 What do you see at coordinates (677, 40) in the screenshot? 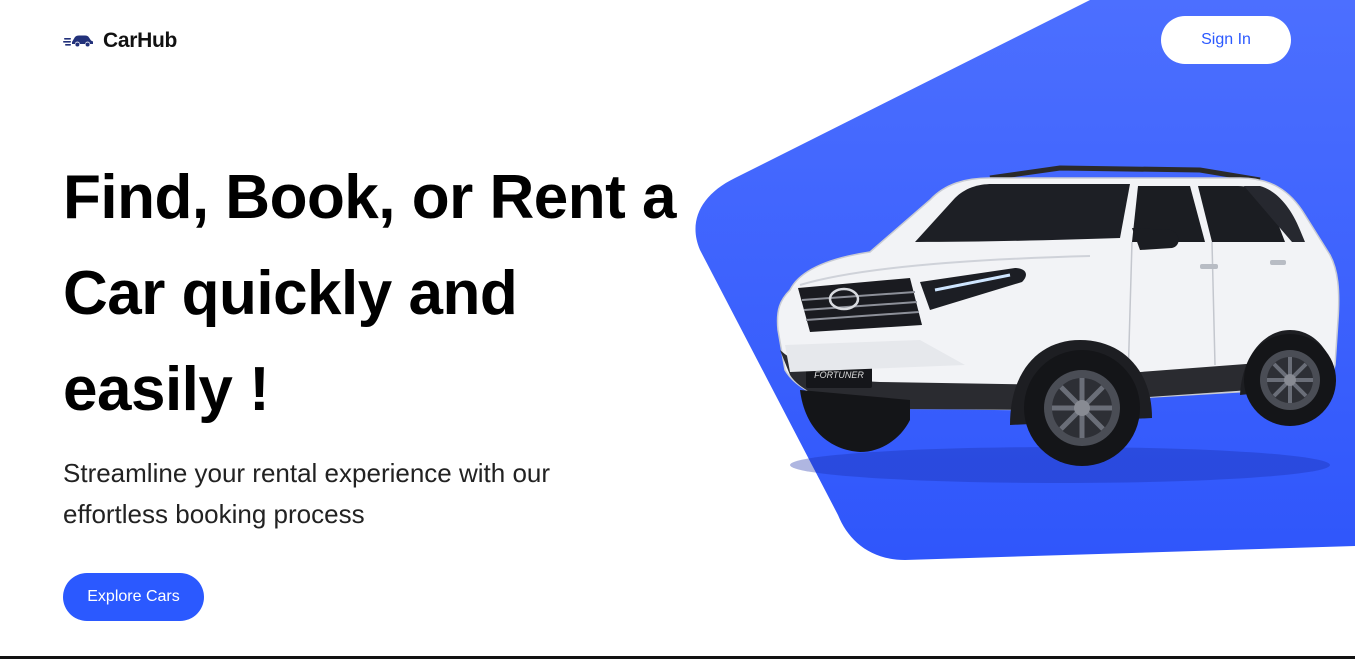
I see `navbar: CarHub Sign In` at bounding box center [677, 40].